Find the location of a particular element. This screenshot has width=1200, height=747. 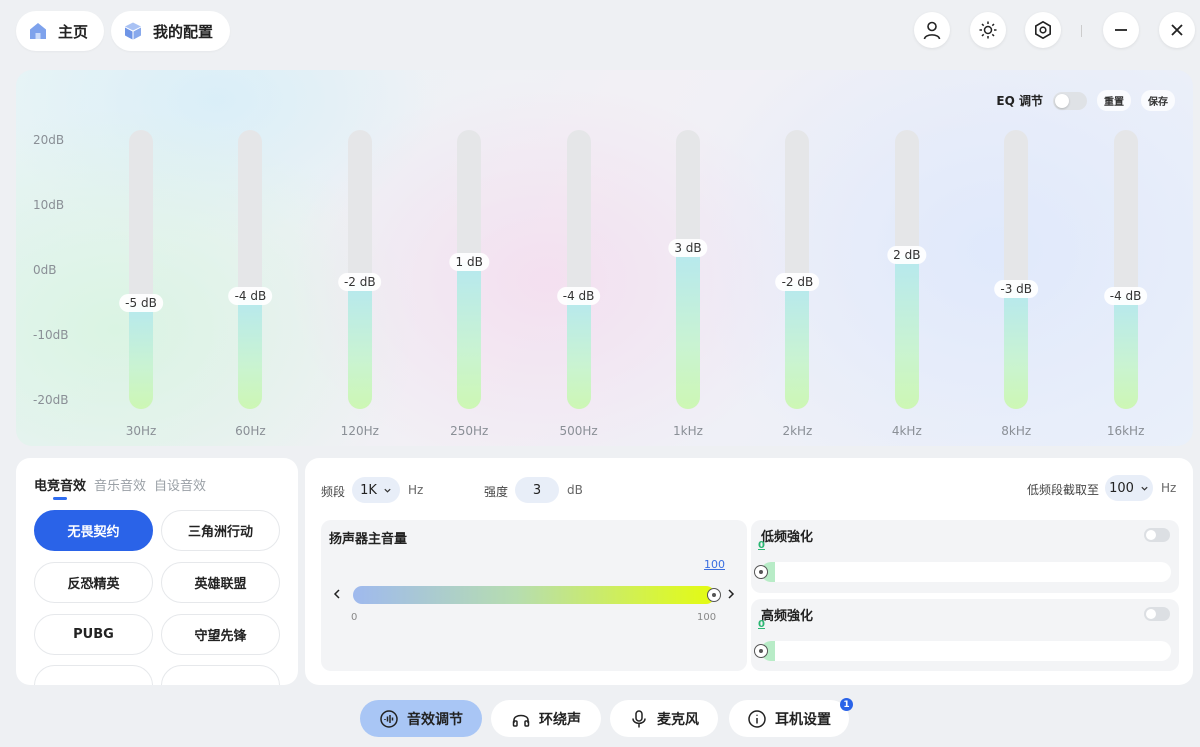

eq-band-frequency: 2kHz is located at coordinates (797, 431).